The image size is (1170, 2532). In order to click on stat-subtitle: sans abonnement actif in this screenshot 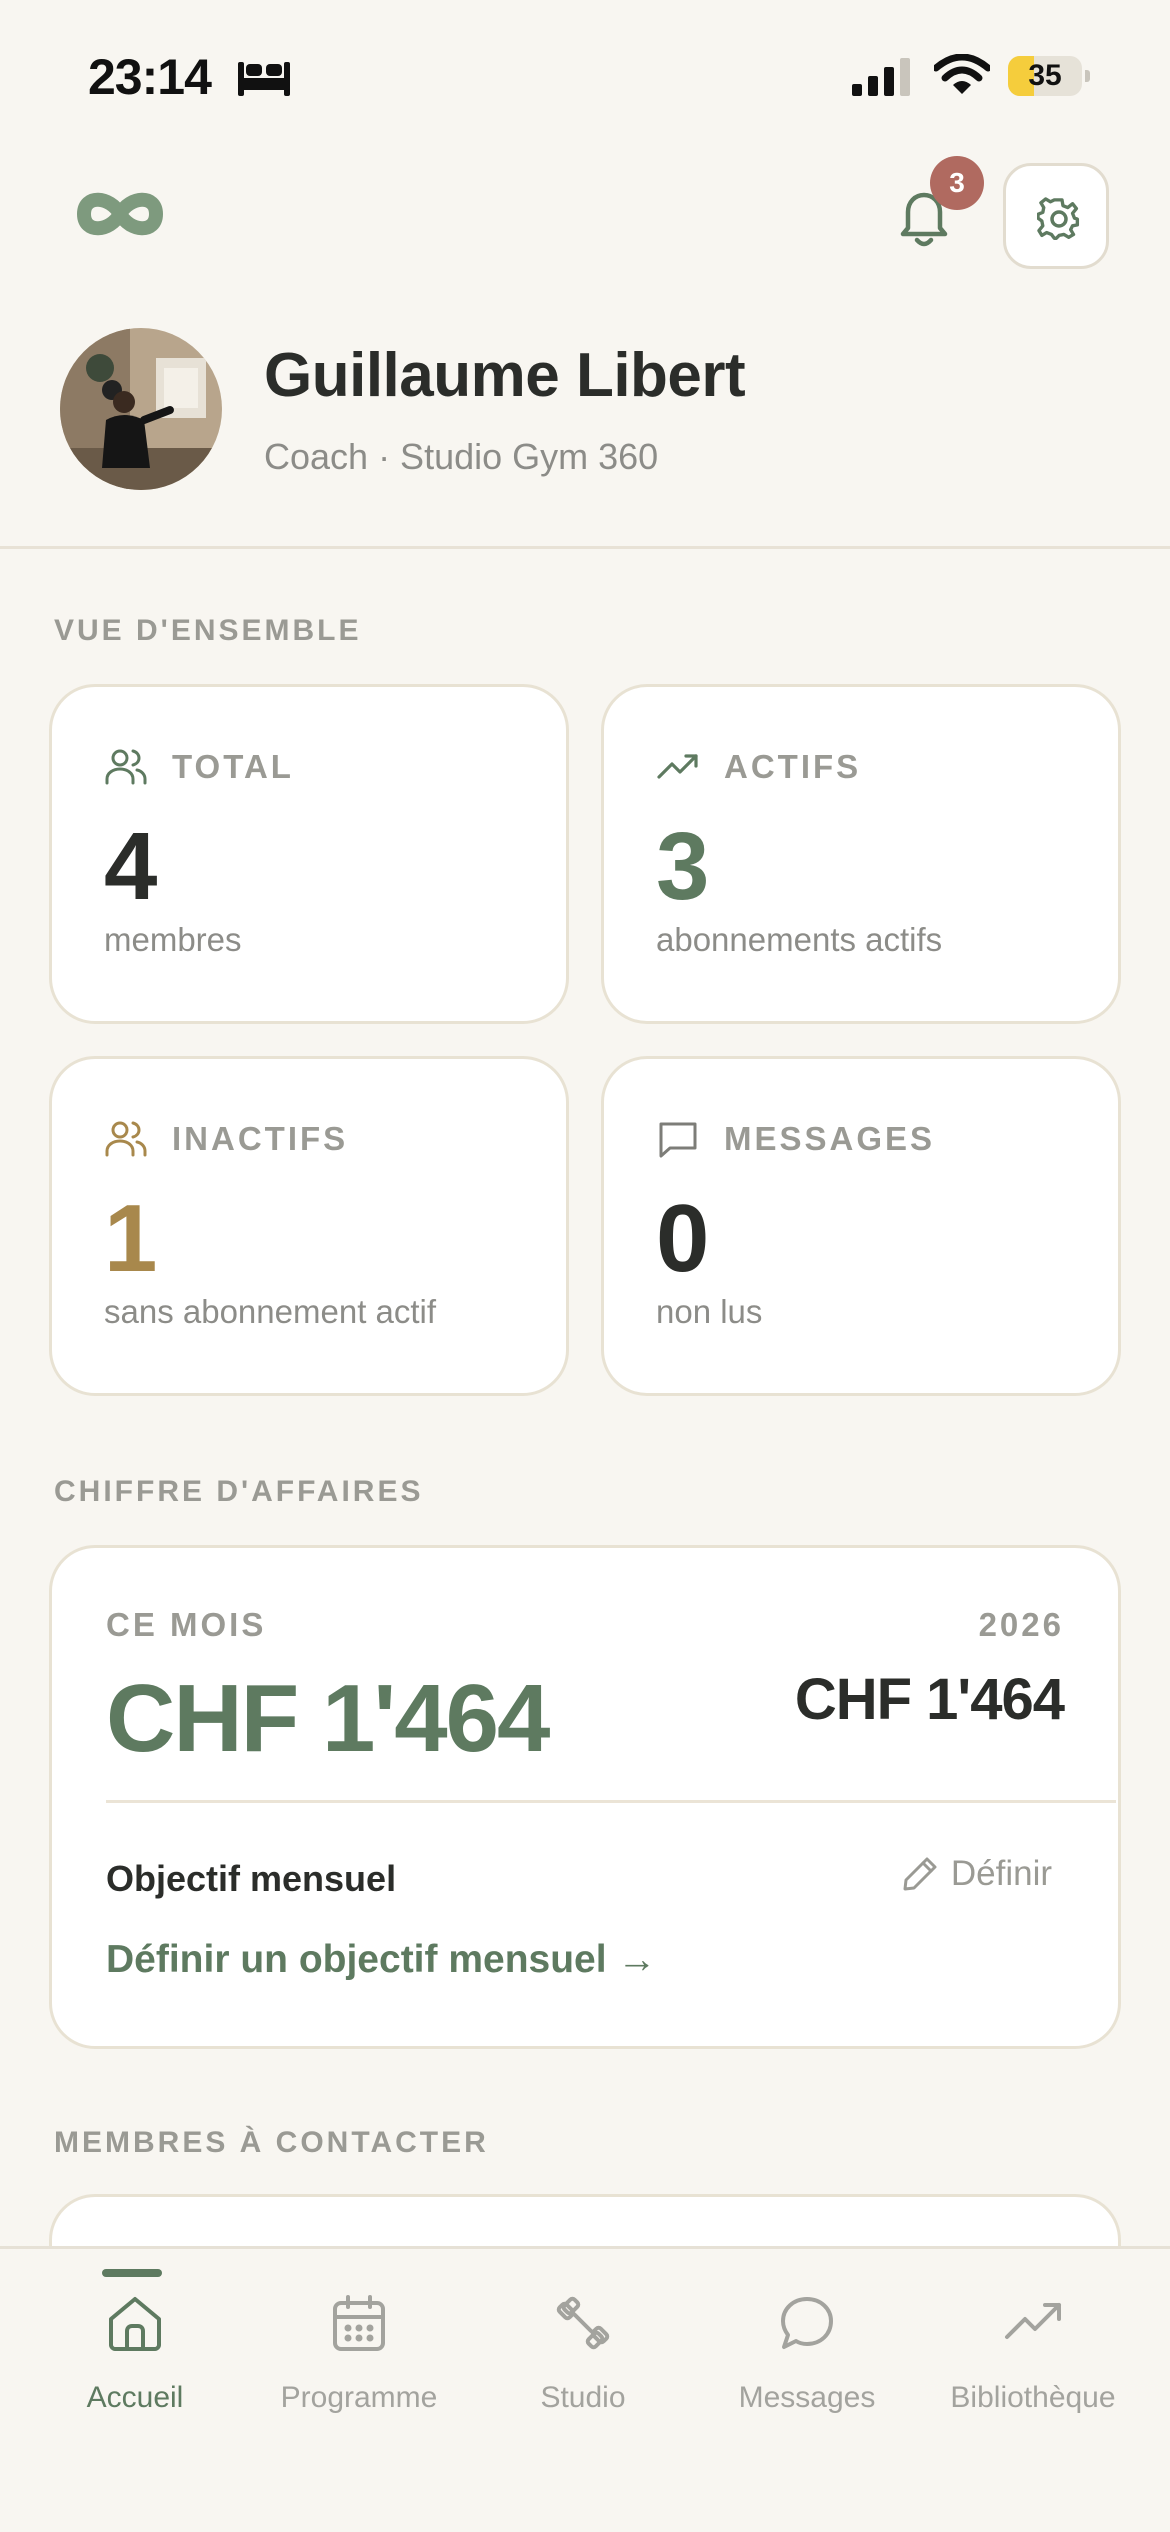, I will do `click(270, 1311)`.